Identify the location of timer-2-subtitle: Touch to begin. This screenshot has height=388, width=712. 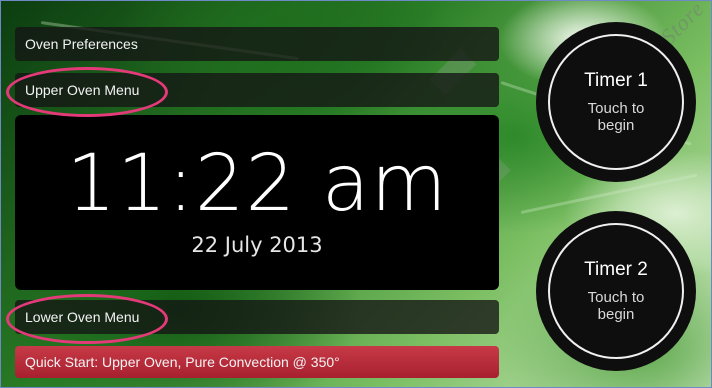
(616, 306).